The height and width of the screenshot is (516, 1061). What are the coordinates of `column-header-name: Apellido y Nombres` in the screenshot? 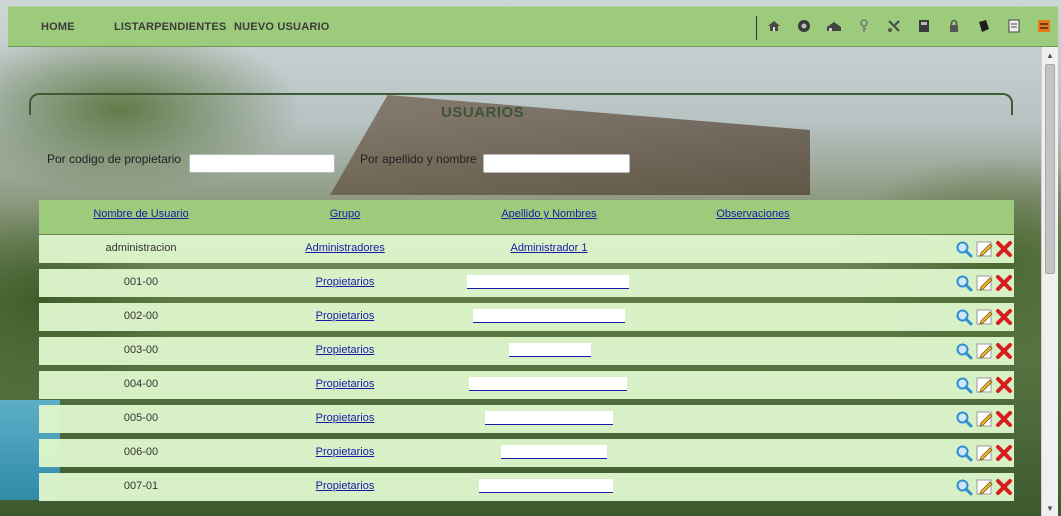 It's located at (548, 214).